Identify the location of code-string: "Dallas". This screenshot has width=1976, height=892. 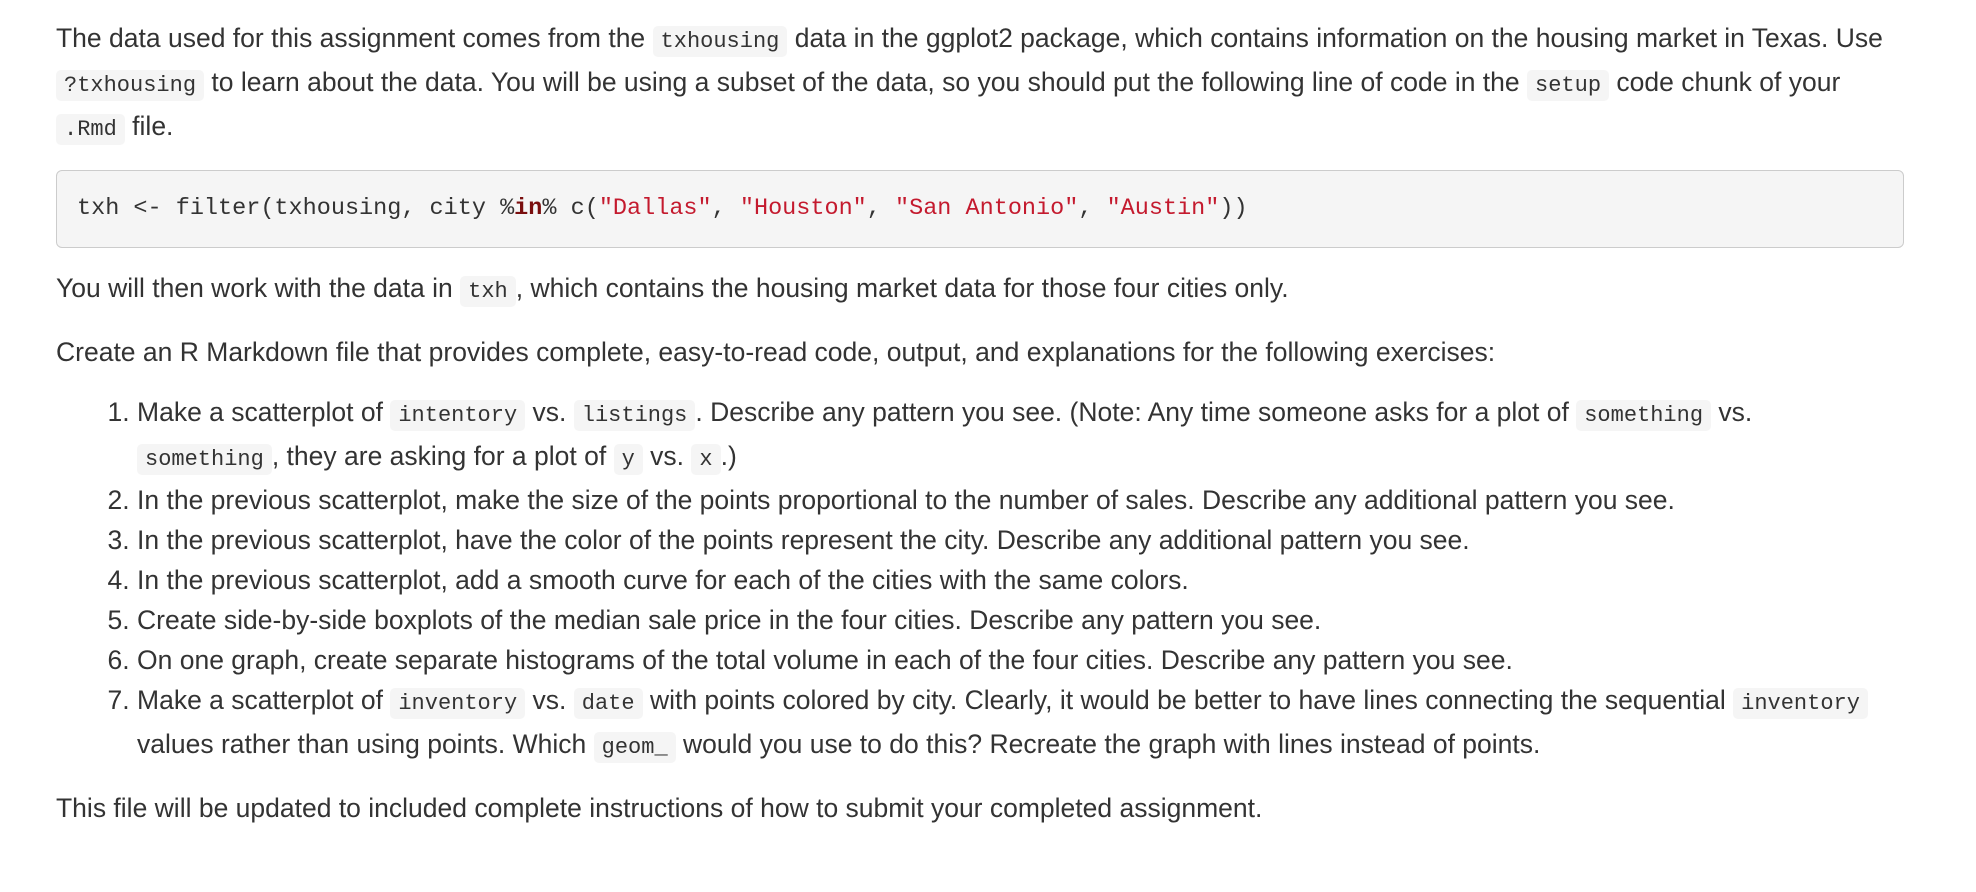
(655, 208).